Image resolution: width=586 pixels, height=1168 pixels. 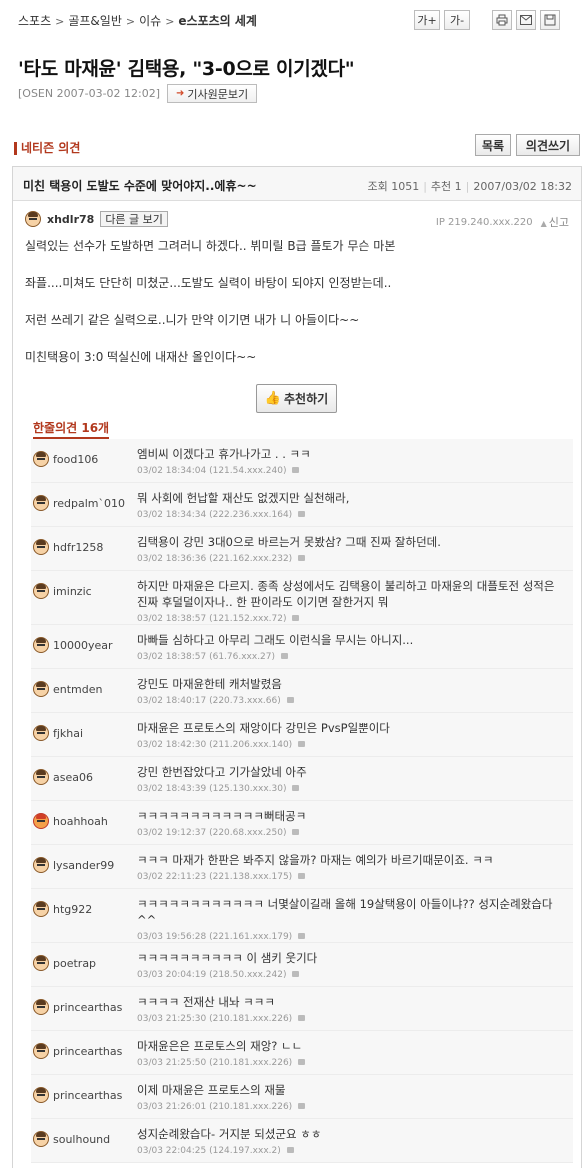 I want to click on comment-text: 김택용이 강민 3대0으로 바르는거 못봤삼? 그때 진짜 잘하던데., so click(x=289, y=542).